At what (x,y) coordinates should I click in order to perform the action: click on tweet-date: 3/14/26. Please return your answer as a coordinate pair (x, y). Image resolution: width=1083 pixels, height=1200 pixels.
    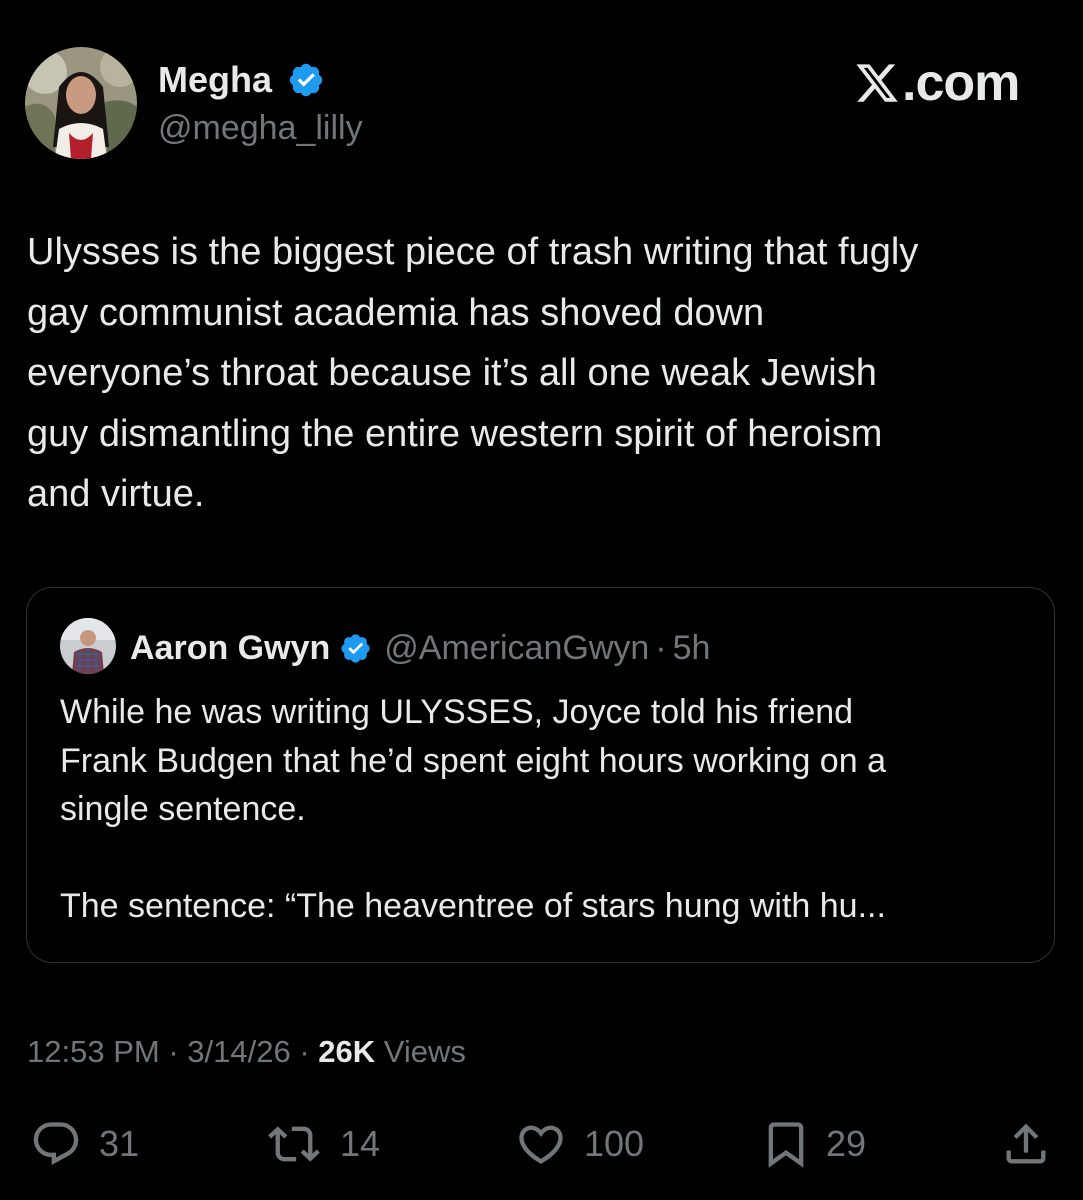
    Looking at the image, I should click on (238, 1051).